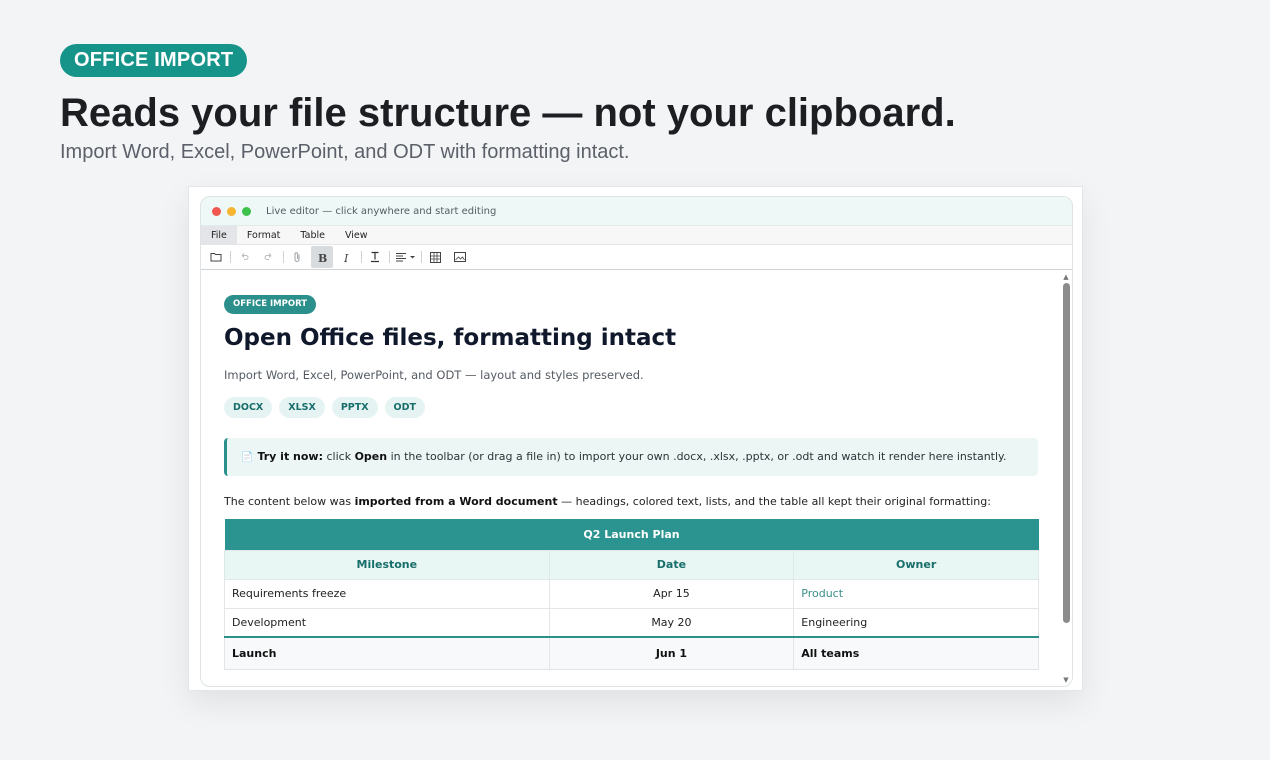  I want to click on minimize-window-button, so click(231, 211).